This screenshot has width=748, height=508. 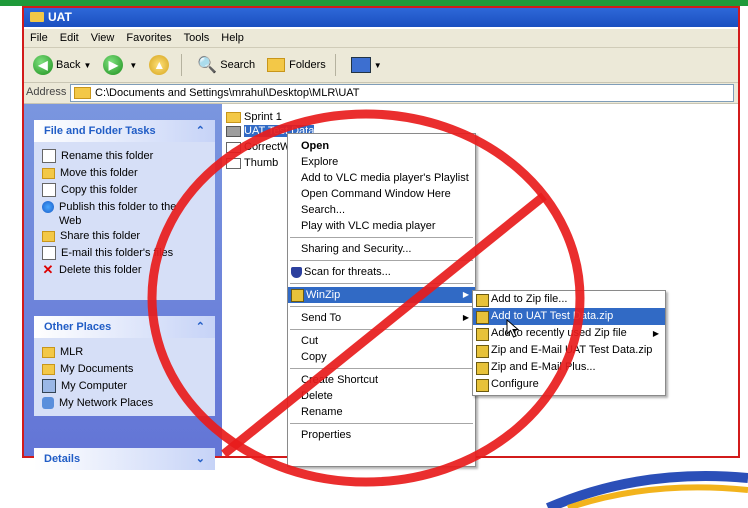 I want to click on delete-icon: ✕, so click(x=48, y=270).